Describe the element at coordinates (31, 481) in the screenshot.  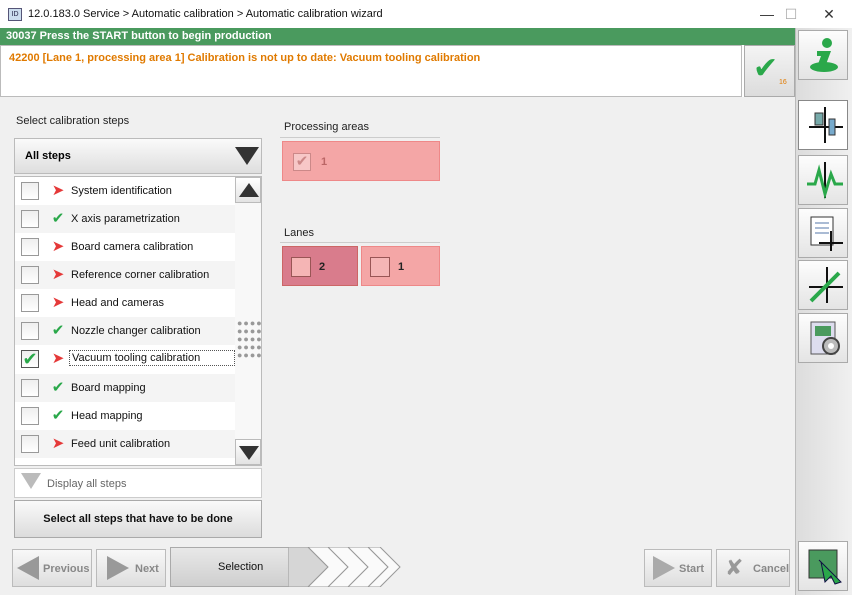
I see `filter-icon` at that location.